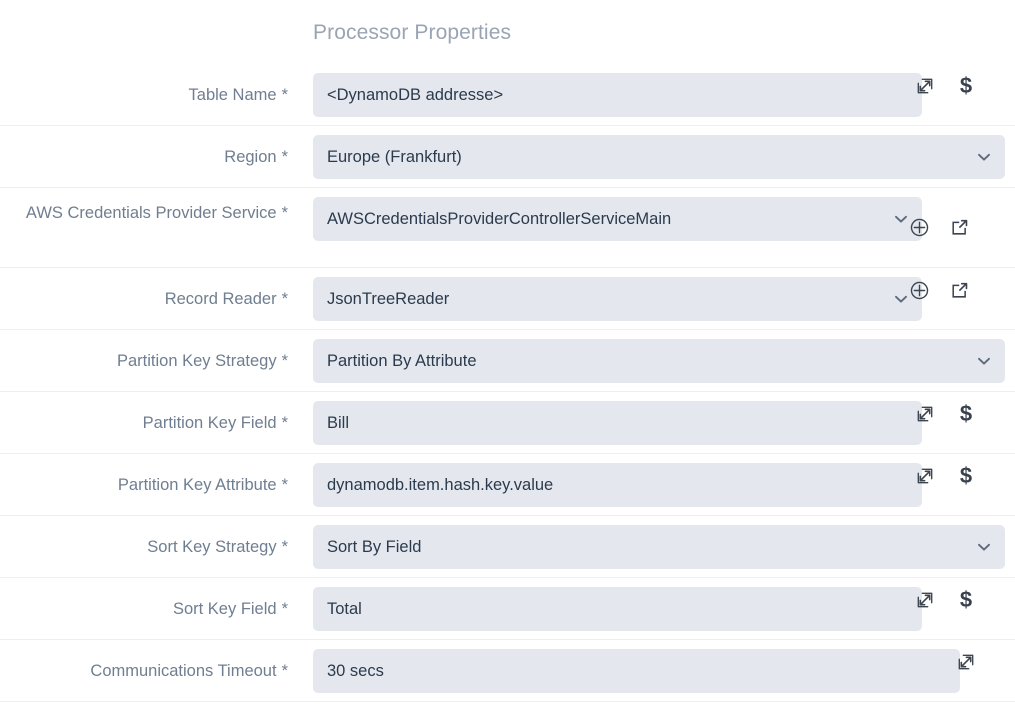 The image size is (1015, 714). I want to click on property-row: Sort Key Field * Total $, so click(507, 609).